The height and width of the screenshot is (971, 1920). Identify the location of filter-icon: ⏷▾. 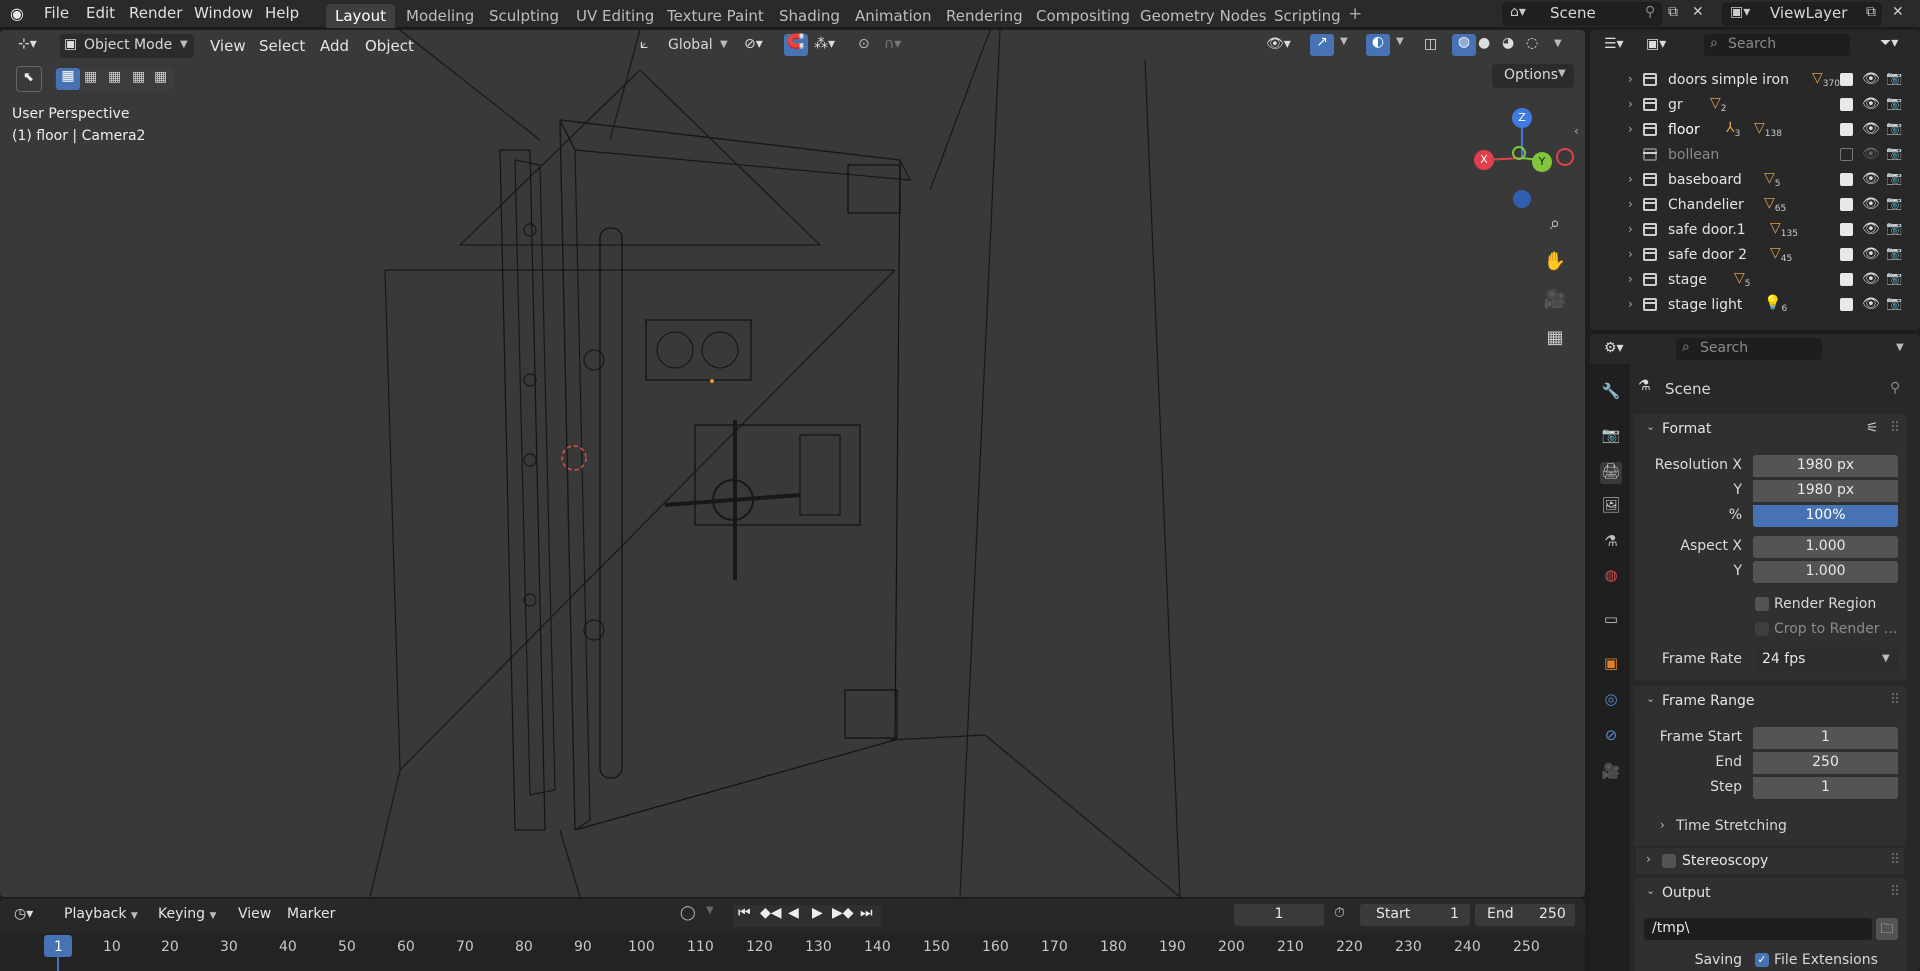
(1889, 43).